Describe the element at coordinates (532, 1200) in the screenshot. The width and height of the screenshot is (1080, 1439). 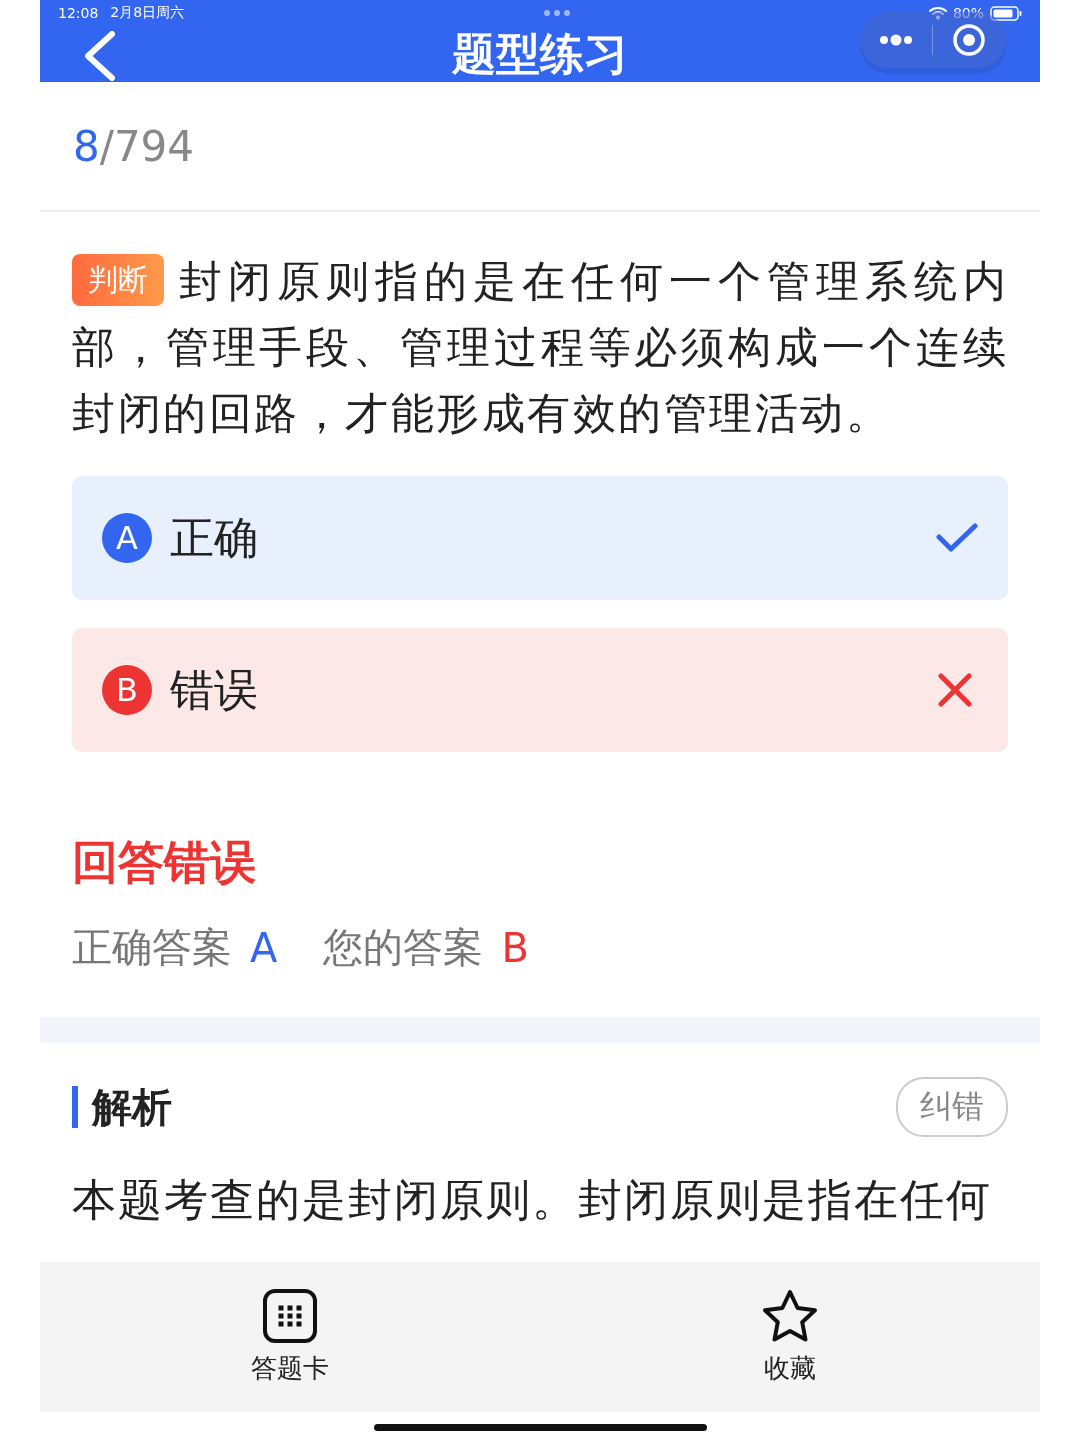
I see `analysis-text: 本题考查的是封闭原则。封闭原则是指在任何` at that location.